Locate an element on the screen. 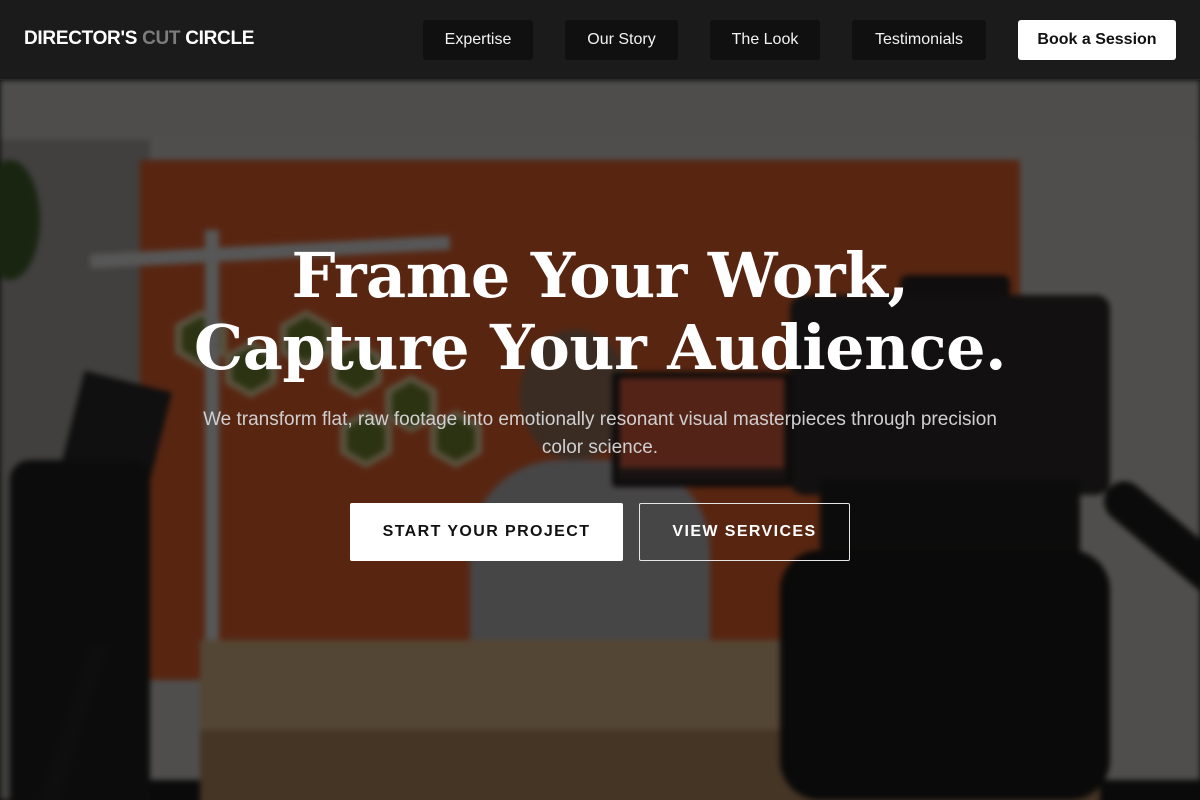 This screenshot has height=800, width=1200. nav-expertise: Expertise is located at coordinates (478, 40).